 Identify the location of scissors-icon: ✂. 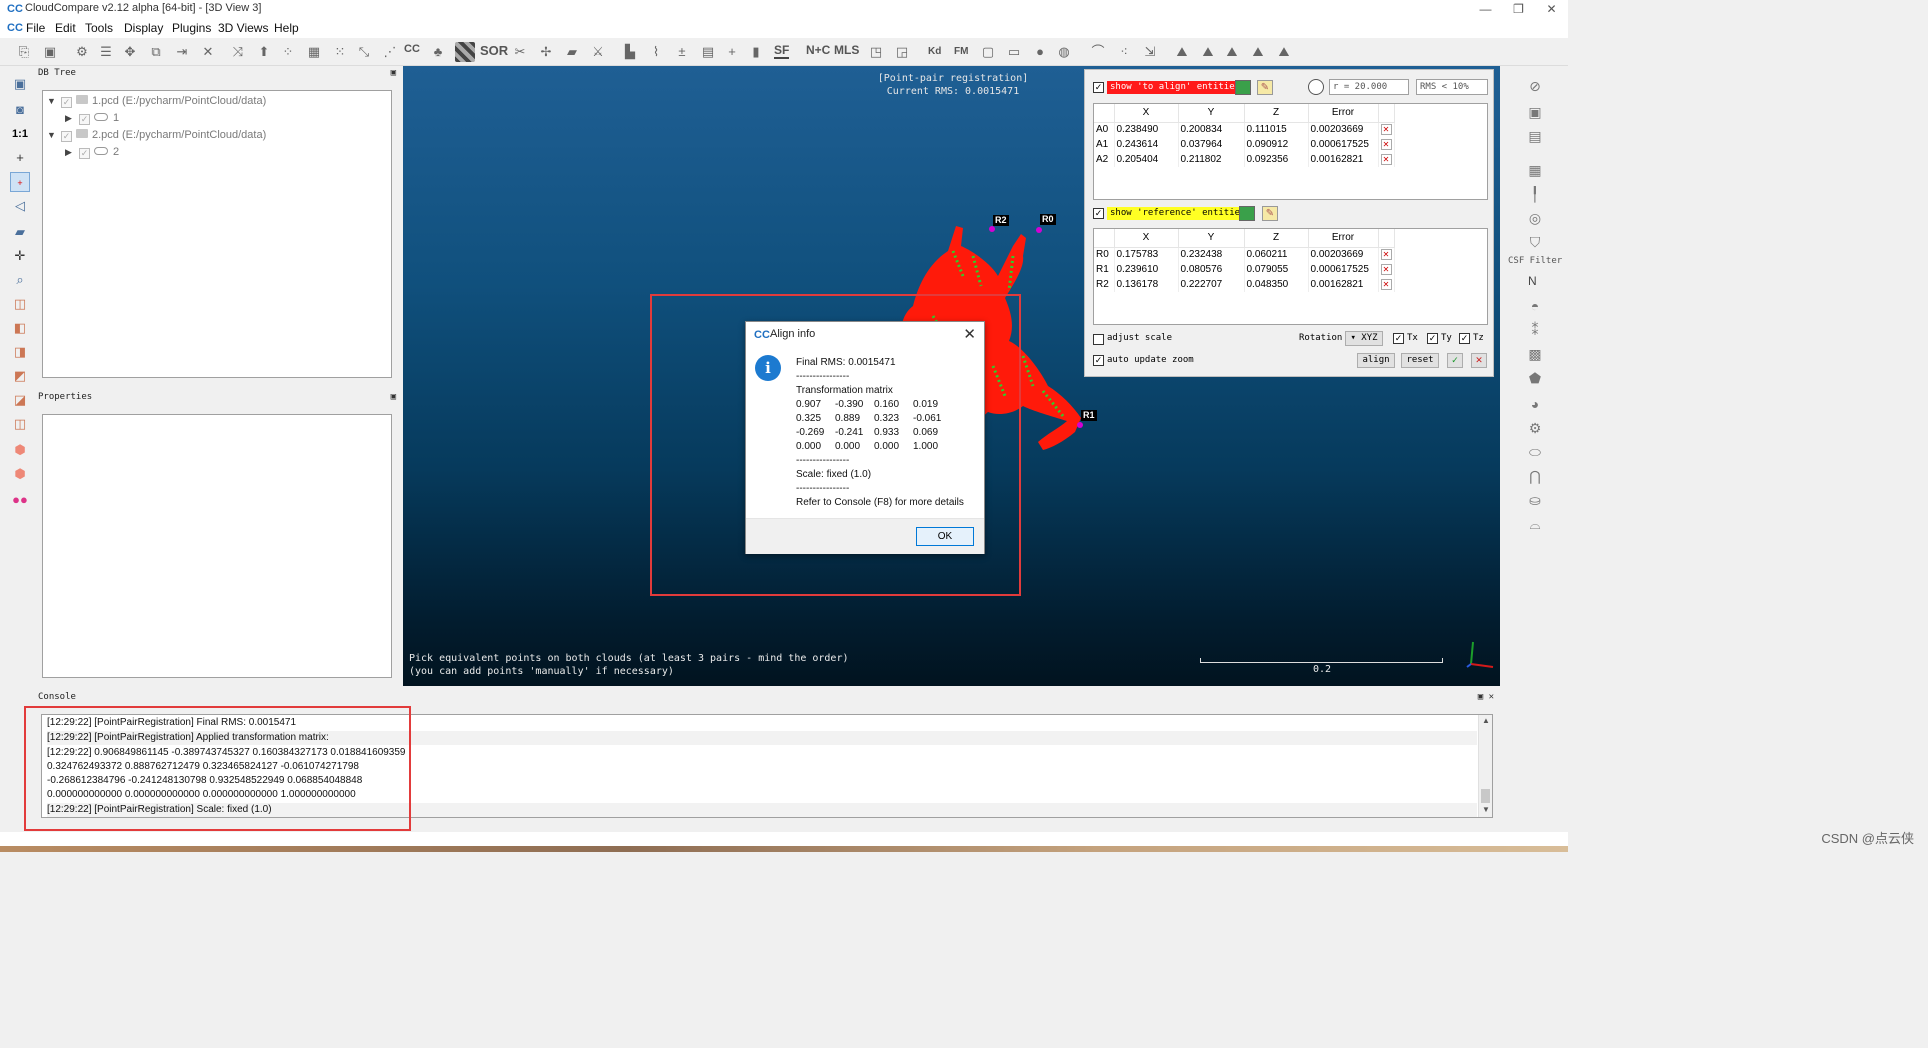
(520, 52).